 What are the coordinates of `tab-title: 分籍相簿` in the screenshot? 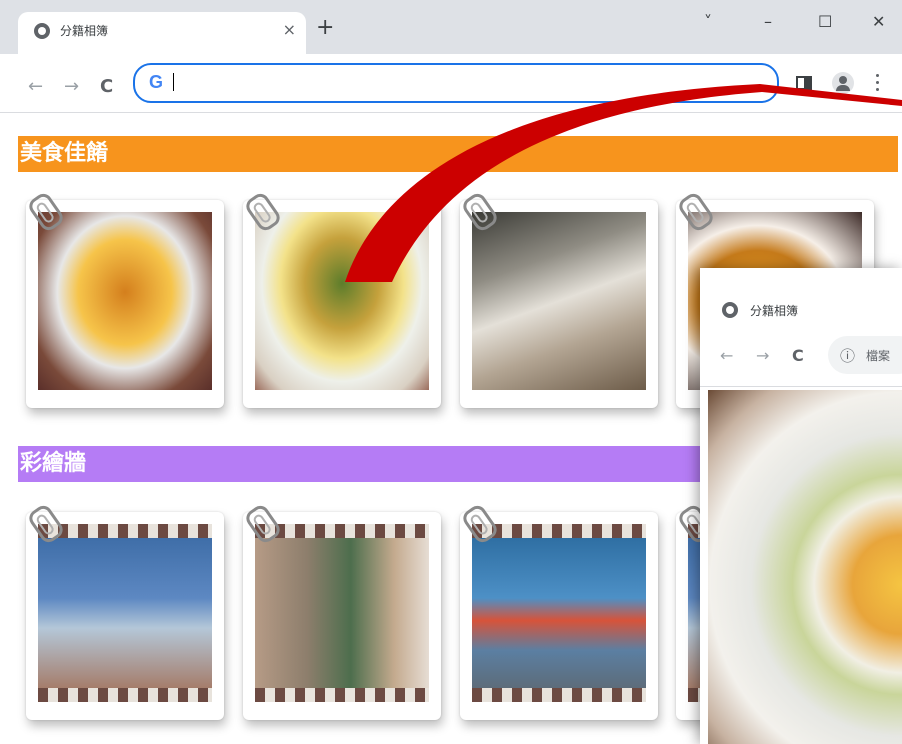 It's located at (84, 31).